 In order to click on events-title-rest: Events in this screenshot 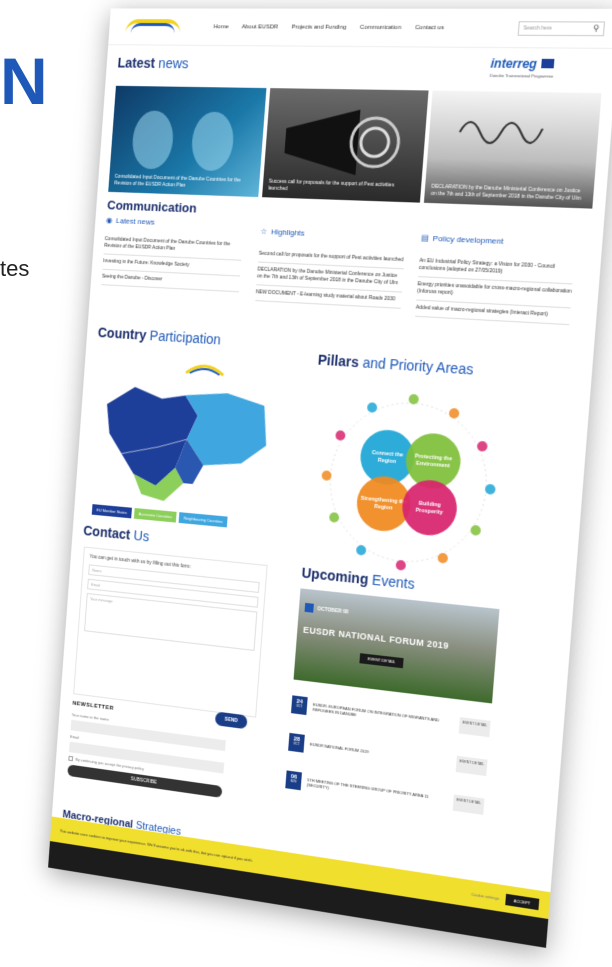, I will do `click(392, 581)`.